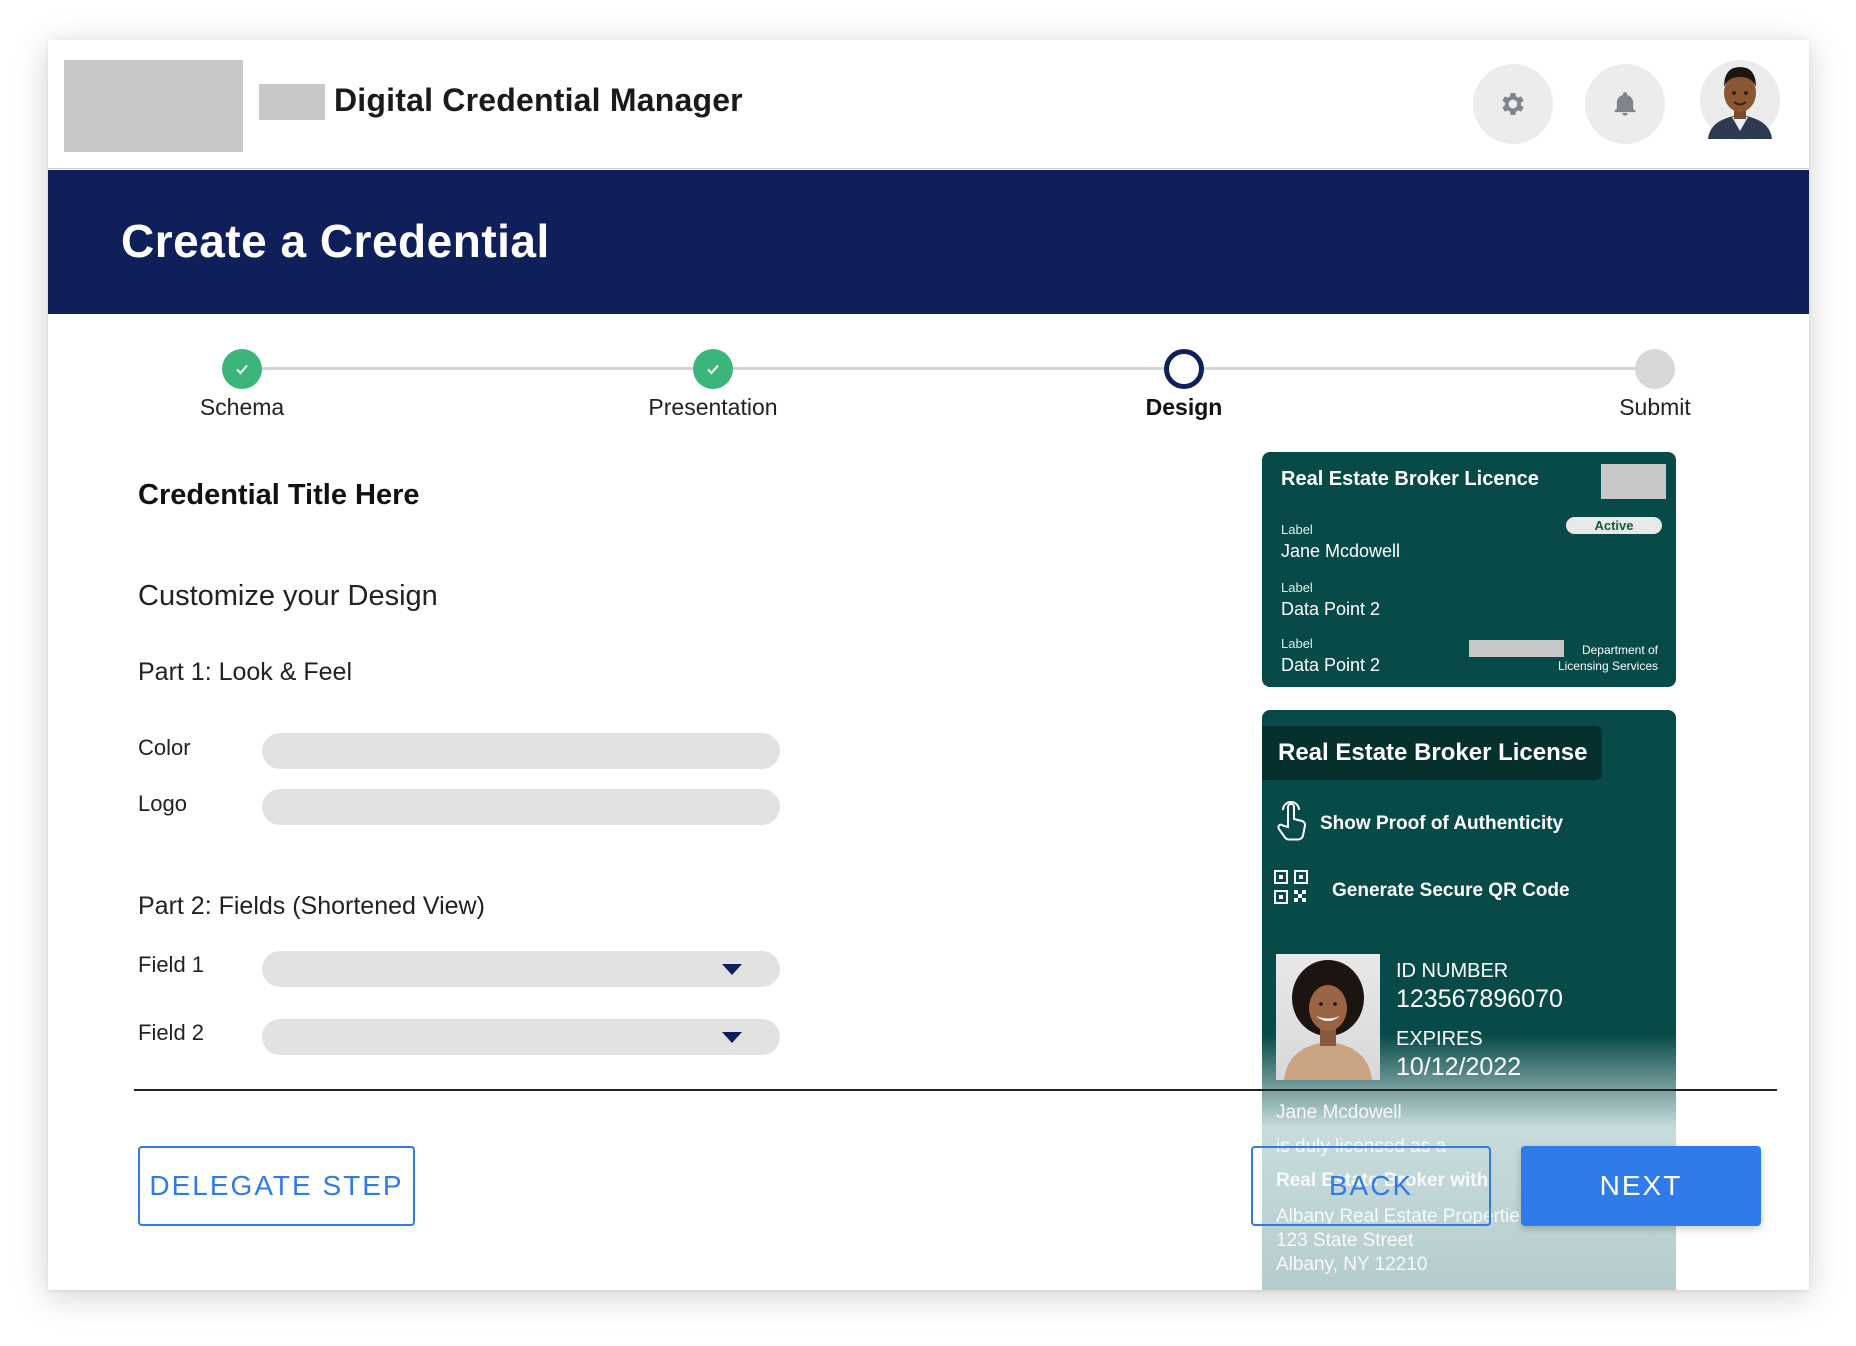 Image resolution: width=1856 pixels, height=1346 pixels. What do you see at coordinates (1184, 407) in the screenshot?
I see `step-design-label: Design` at bounding box center [1184, 407].